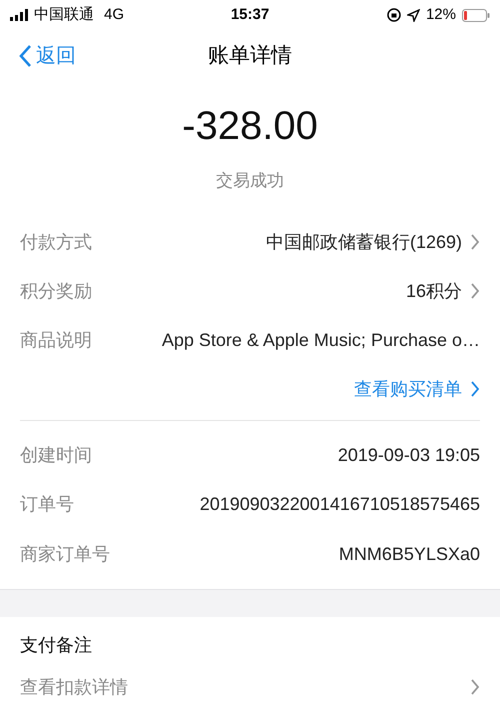  Describe the element at coordinates (25, 56) in the screenshot. I see `back-chevron-icon` at that location.